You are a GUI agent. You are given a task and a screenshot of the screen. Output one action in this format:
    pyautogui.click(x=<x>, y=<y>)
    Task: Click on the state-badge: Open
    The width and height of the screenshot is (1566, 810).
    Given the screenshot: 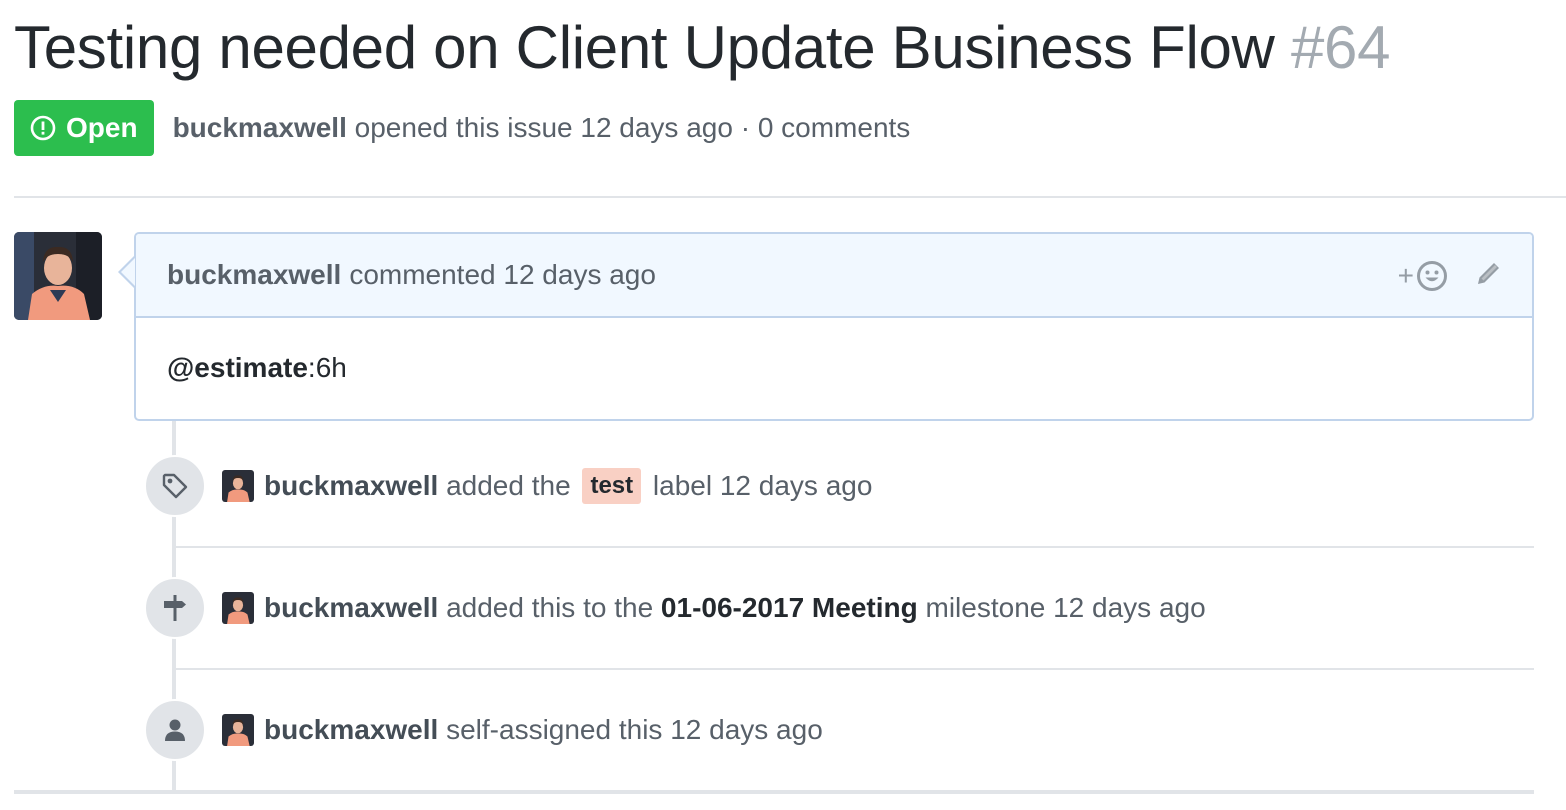 What is the action you would take?
    pyautogui.click(x=84, y=128)
    